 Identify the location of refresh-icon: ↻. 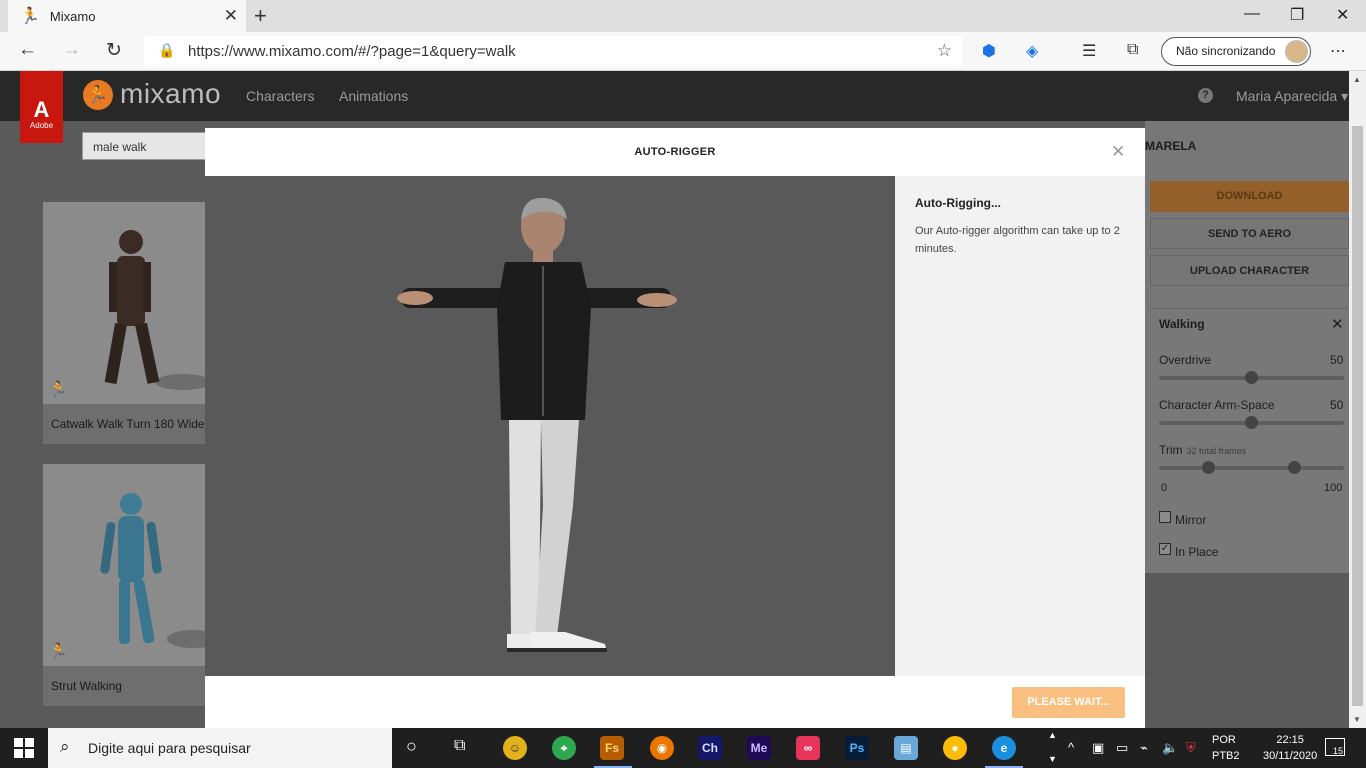
(114, 50).